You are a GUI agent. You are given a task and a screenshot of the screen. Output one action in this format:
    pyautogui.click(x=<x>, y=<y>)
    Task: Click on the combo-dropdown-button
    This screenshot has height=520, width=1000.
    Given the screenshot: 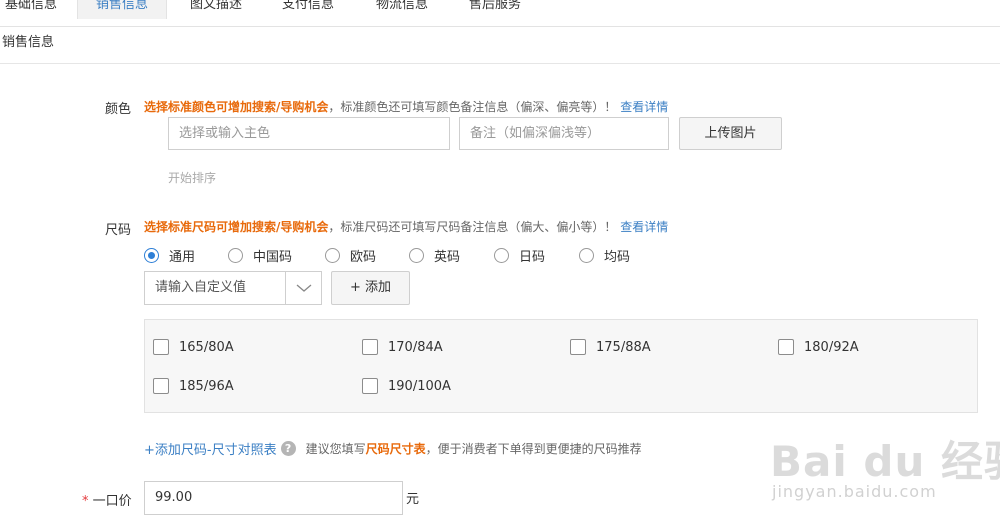 What is the action you would take?
    pyautogui.click(x=303, y=288)
    